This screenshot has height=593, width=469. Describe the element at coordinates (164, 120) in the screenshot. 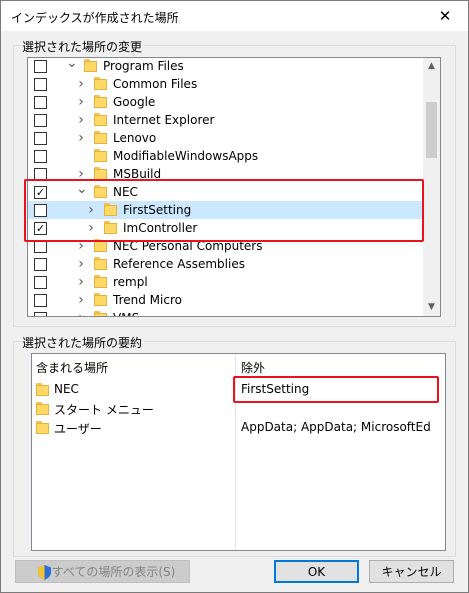

I see `tree-item-label: Internet Explorer` at that location.